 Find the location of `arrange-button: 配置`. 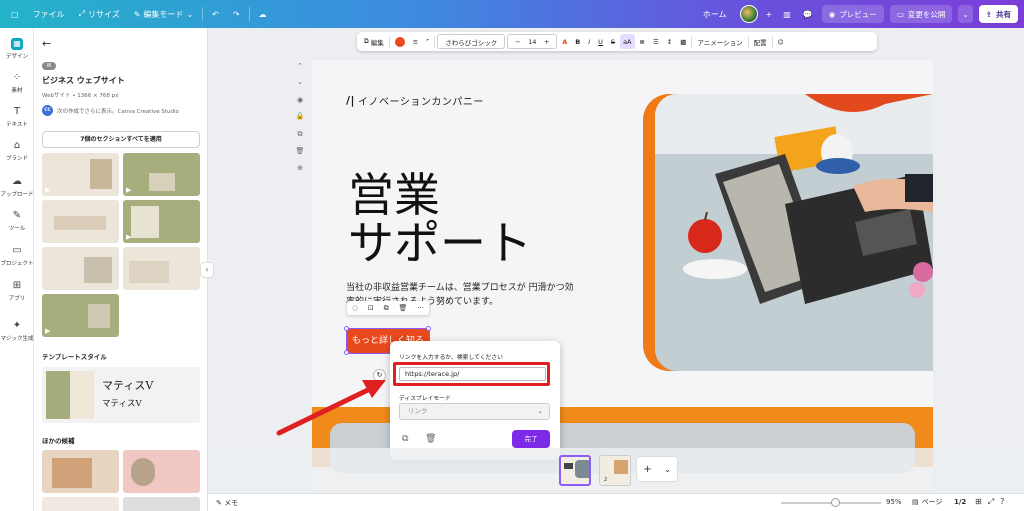

arrange-button: 配置 is located at coordinates (760, 41).